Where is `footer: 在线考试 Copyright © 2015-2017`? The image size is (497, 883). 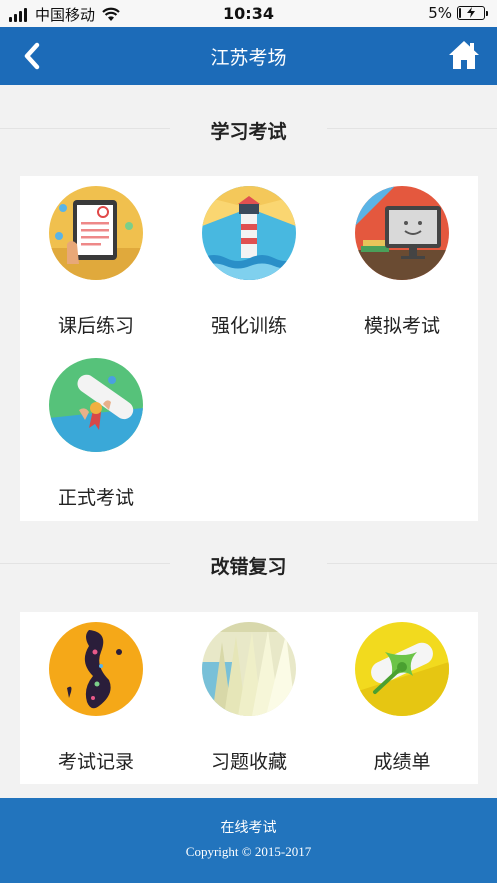
footer: 在线考试 Copyright © 2015-2017 is located at coordinates (248, 840).